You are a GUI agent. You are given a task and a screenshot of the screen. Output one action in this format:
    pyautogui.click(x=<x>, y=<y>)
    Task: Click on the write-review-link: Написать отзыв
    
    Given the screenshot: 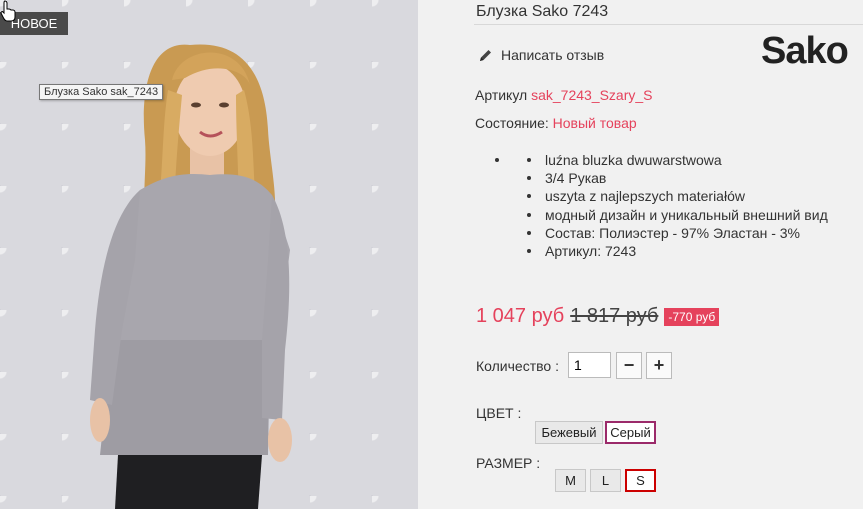 What is the action you would take?
    pyautogui.click(x=541, y=55)
    